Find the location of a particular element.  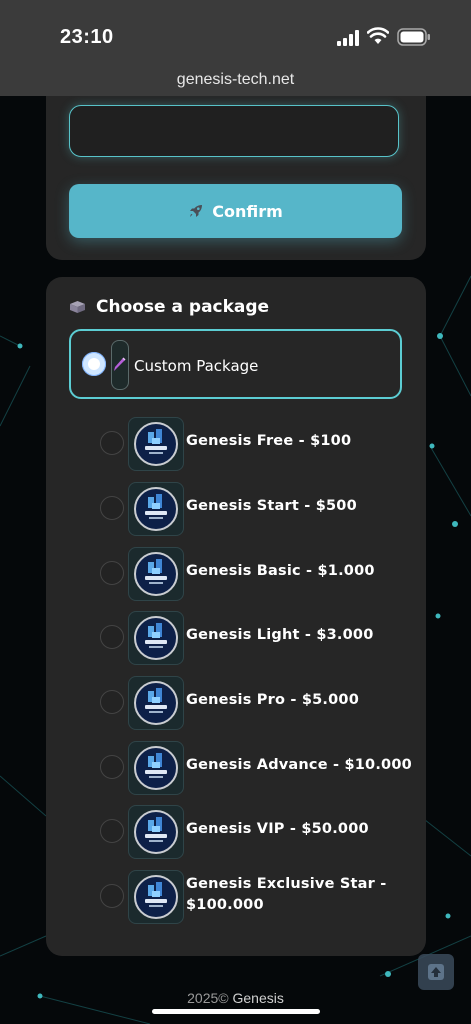

url-bar: genesis-tech.net is located at coordinates (235, 80).